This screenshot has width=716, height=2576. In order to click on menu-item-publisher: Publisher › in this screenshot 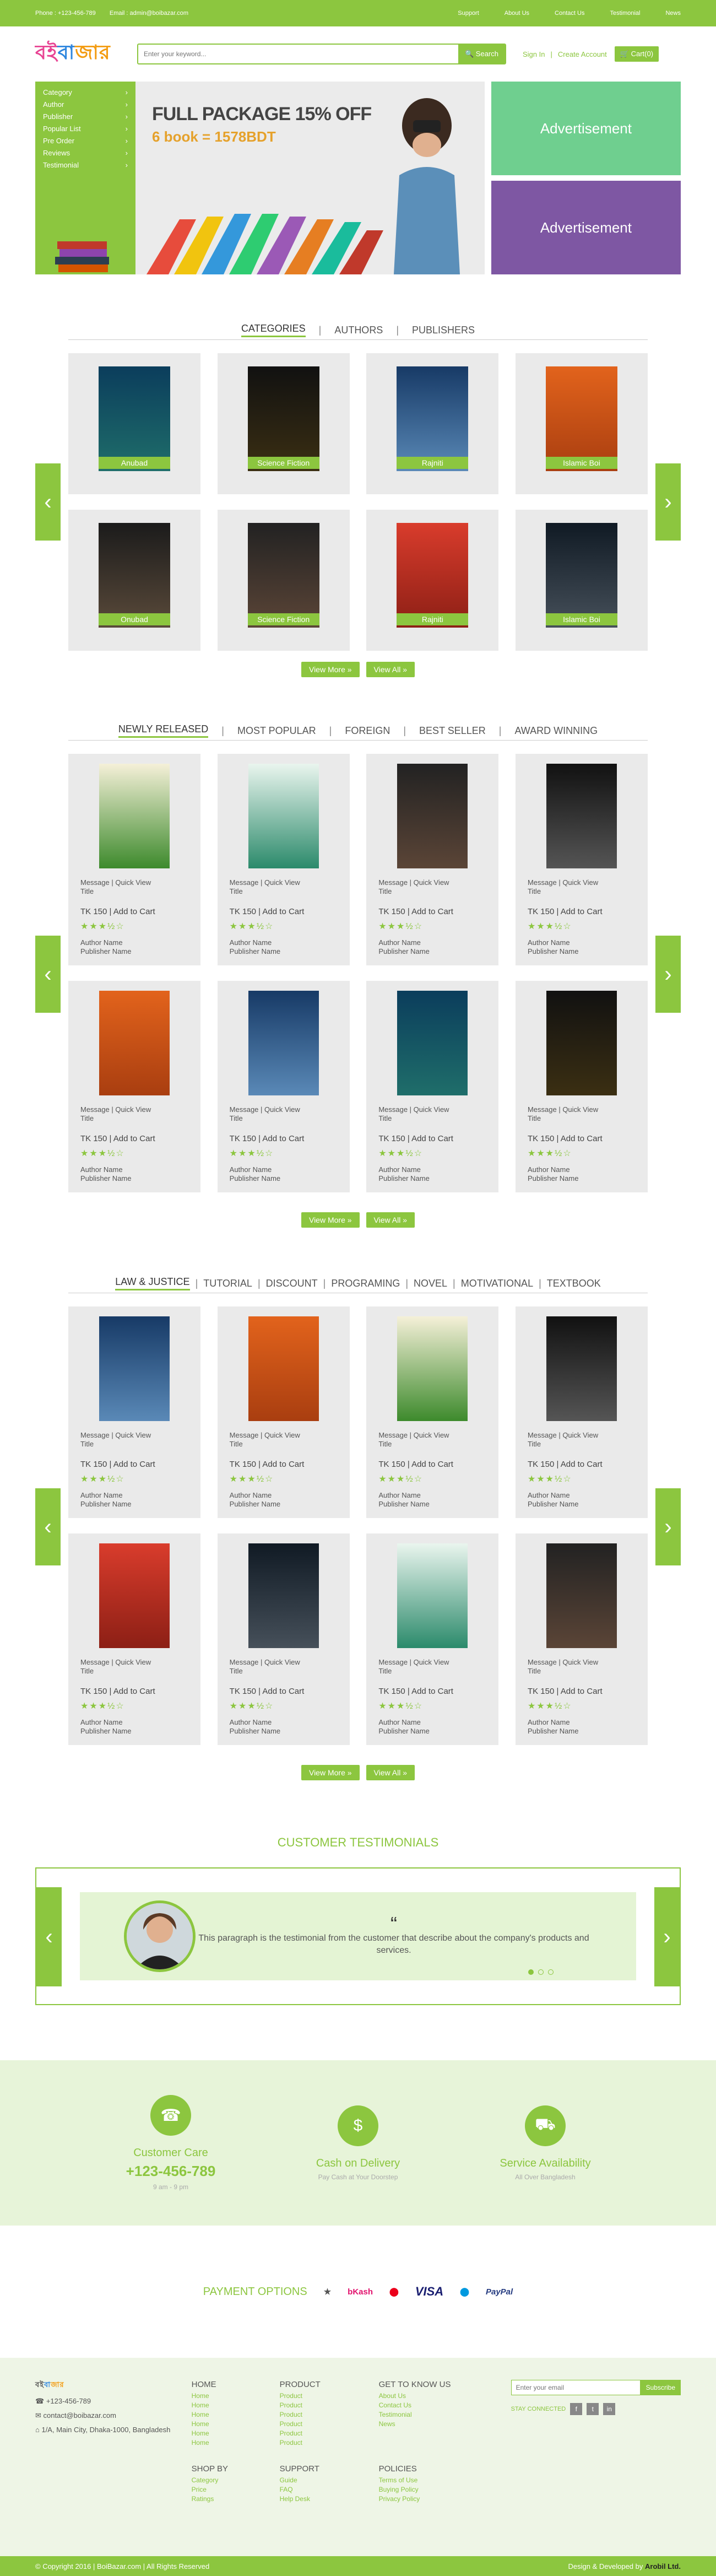, I will do `click(85, 118)`.